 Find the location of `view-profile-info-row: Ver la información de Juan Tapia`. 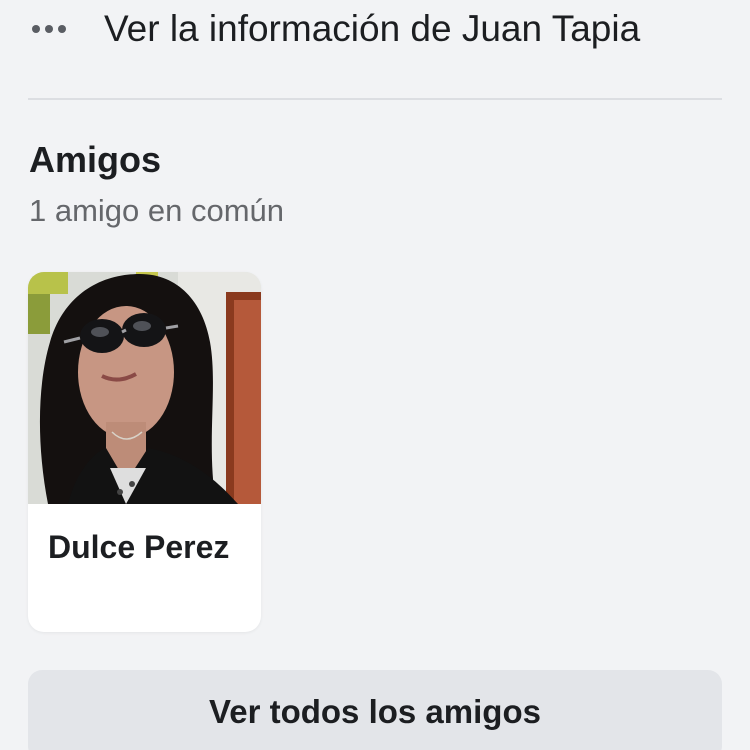

view-profile-info-row: Ver la información de Juan Tapia is located at coordinates (375, 34).